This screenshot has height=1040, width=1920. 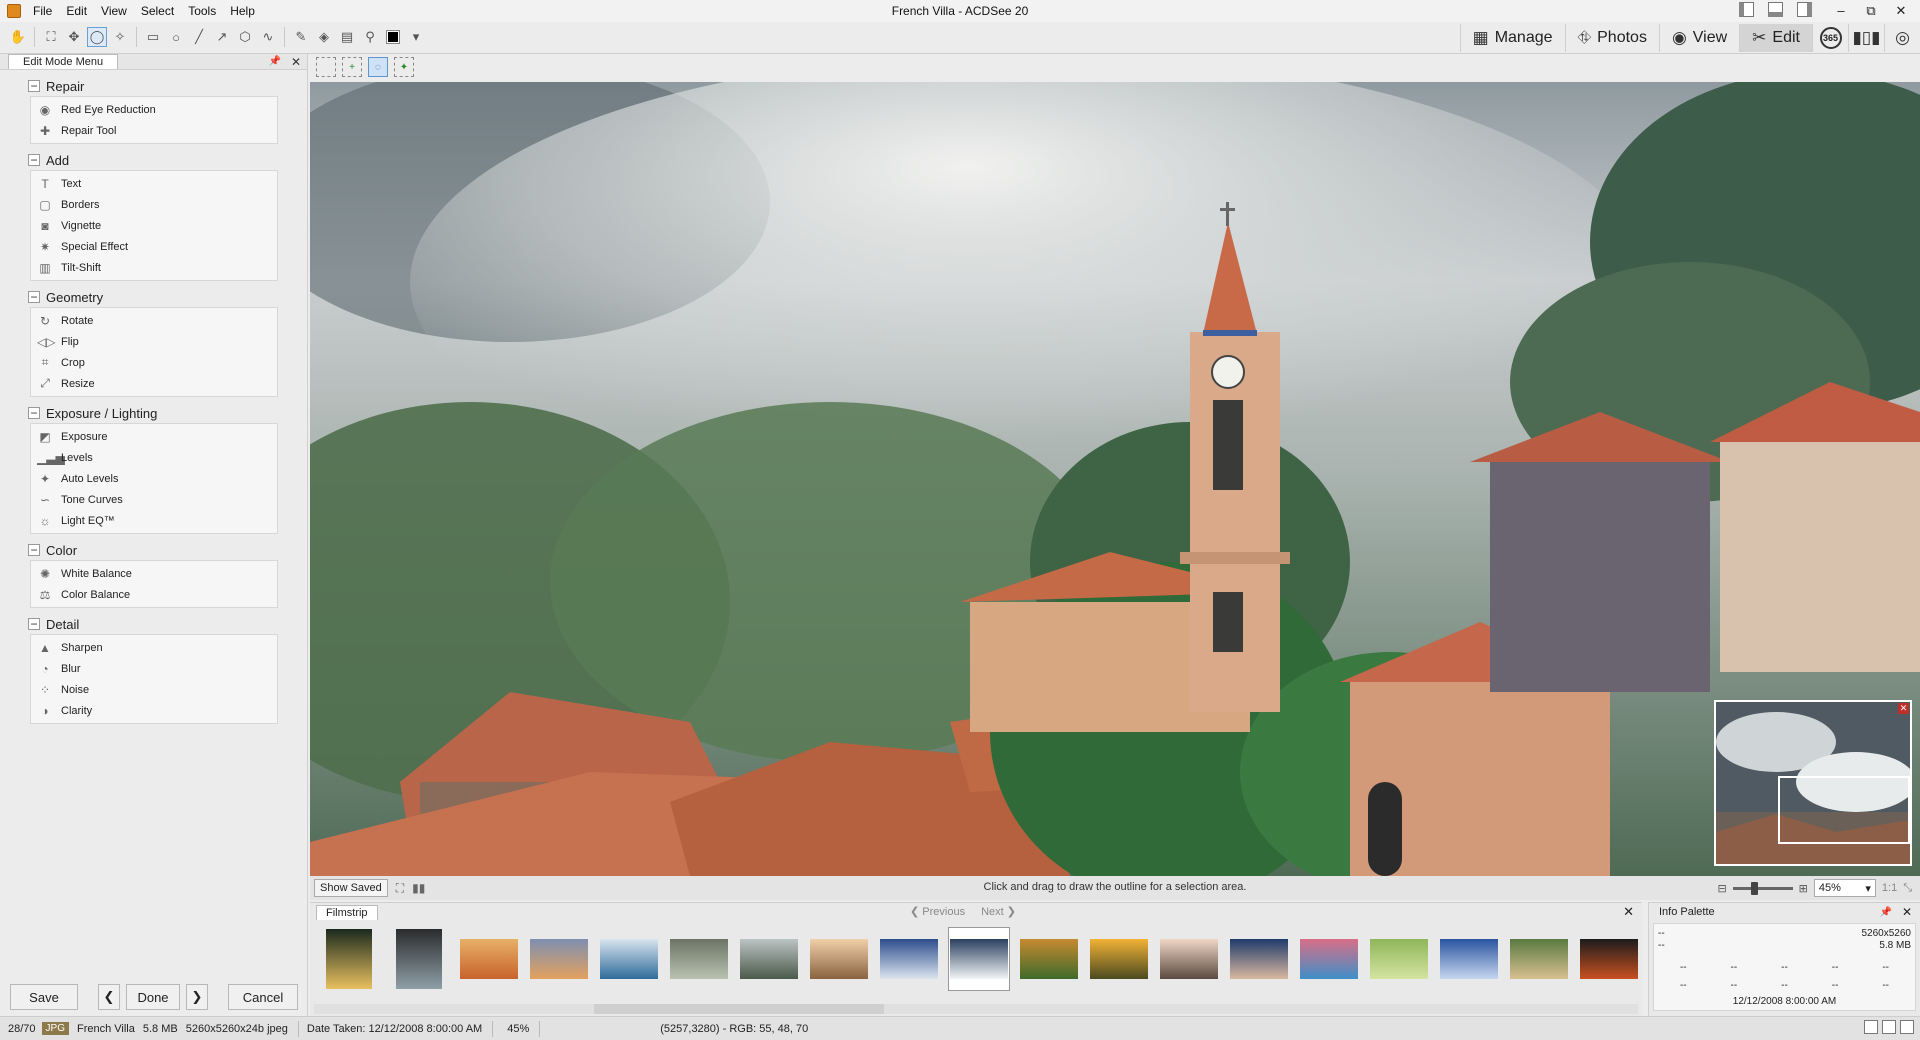 What do you see at coordinates (739, 1009) in the screenshot?
I see `filmstrip-scroll-thumb` at bounding box center [739, 1009].